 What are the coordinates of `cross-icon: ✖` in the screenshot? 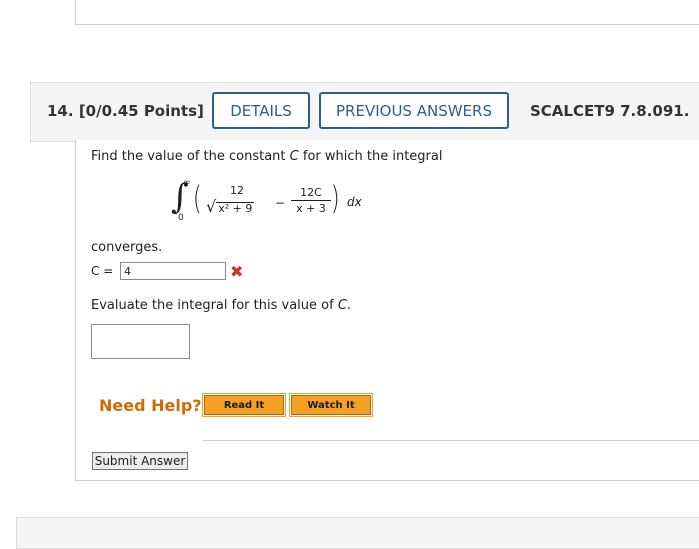 It's located at (237, 271).